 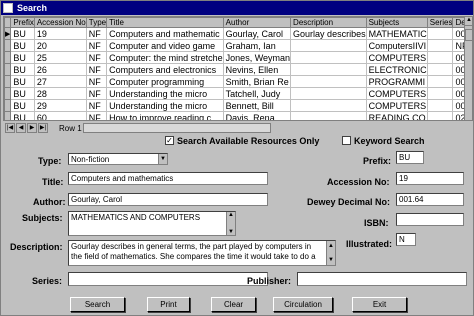 What do you see at coordinates (257, 115) in the screenshot?
I see `table-cell: Davis, Rena` at bounding box center [257, 115].